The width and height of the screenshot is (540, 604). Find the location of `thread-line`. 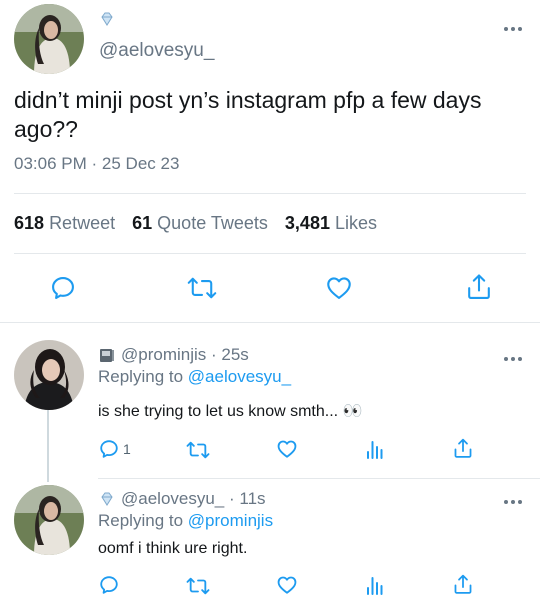

thread-line is located at coordinates (48, 446).